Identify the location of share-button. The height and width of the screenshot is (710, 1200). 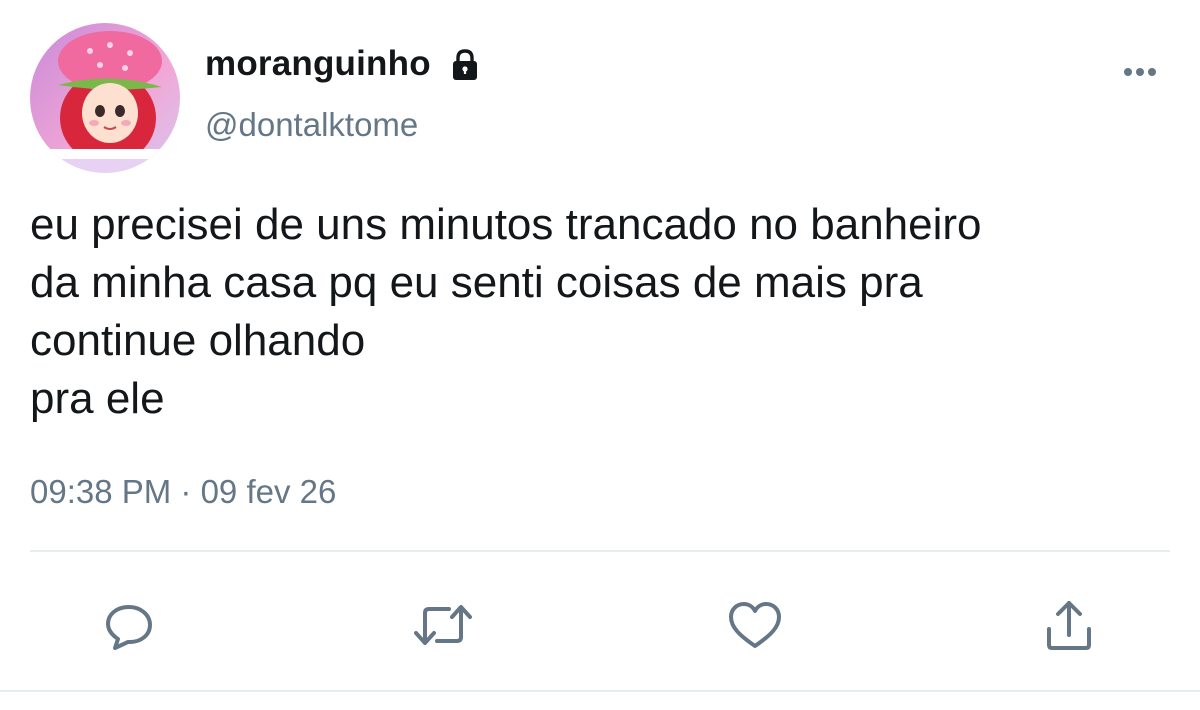
(1069, 625).